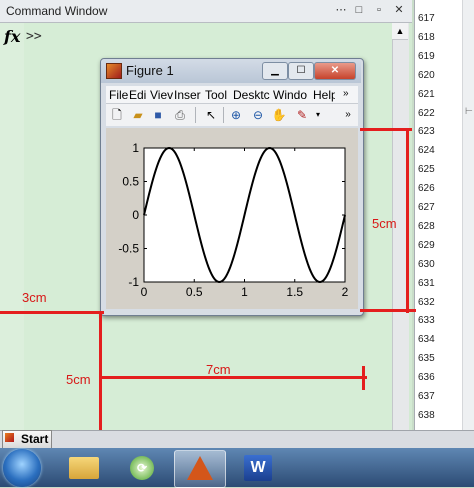  Describe the element at coordinates (139, 95) in the screenshot. I see `menu-edit: Edi` at that location.